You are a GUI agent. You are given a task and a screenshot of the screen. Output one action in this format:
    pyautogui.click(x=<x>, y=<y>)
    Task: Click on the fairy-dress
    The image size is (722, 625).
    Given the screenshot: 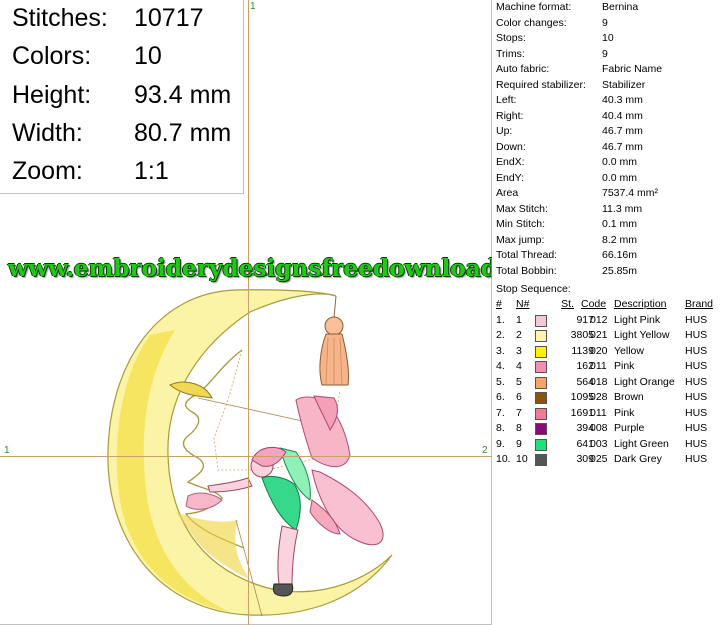 What is the action you would take?
    pyautogui.click(x=281, y=503)
    